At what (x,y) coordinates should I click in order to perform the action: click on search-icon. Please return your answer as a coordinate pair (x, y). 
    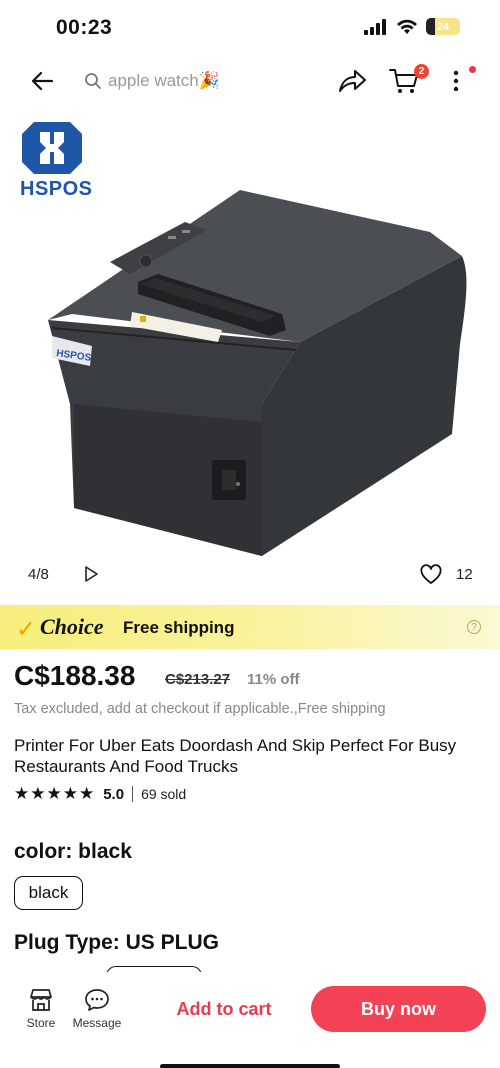
    Looking at the image, I should click on (93, 81).